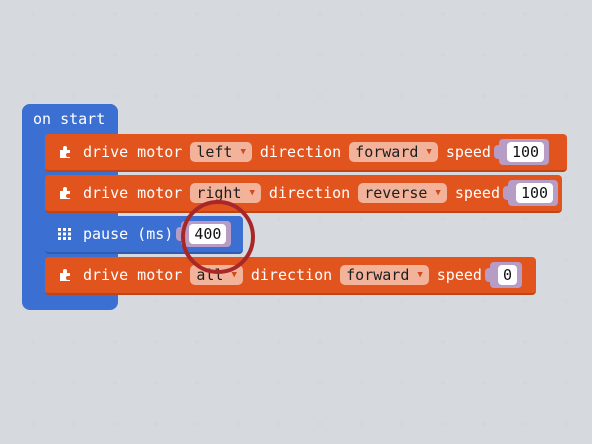  I want to click on speed-value-slot: 0, so click(503, 275).